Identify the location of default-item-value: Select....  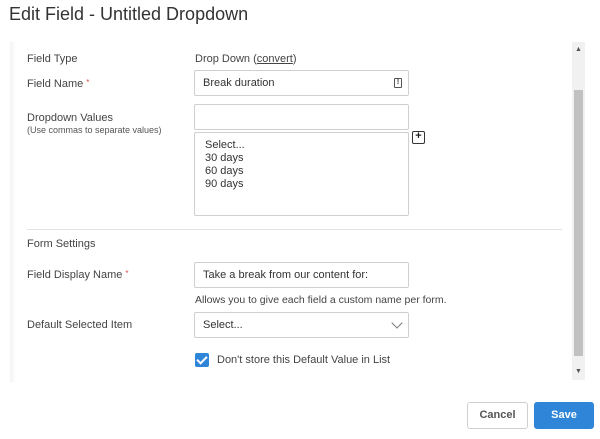
(223, 325).